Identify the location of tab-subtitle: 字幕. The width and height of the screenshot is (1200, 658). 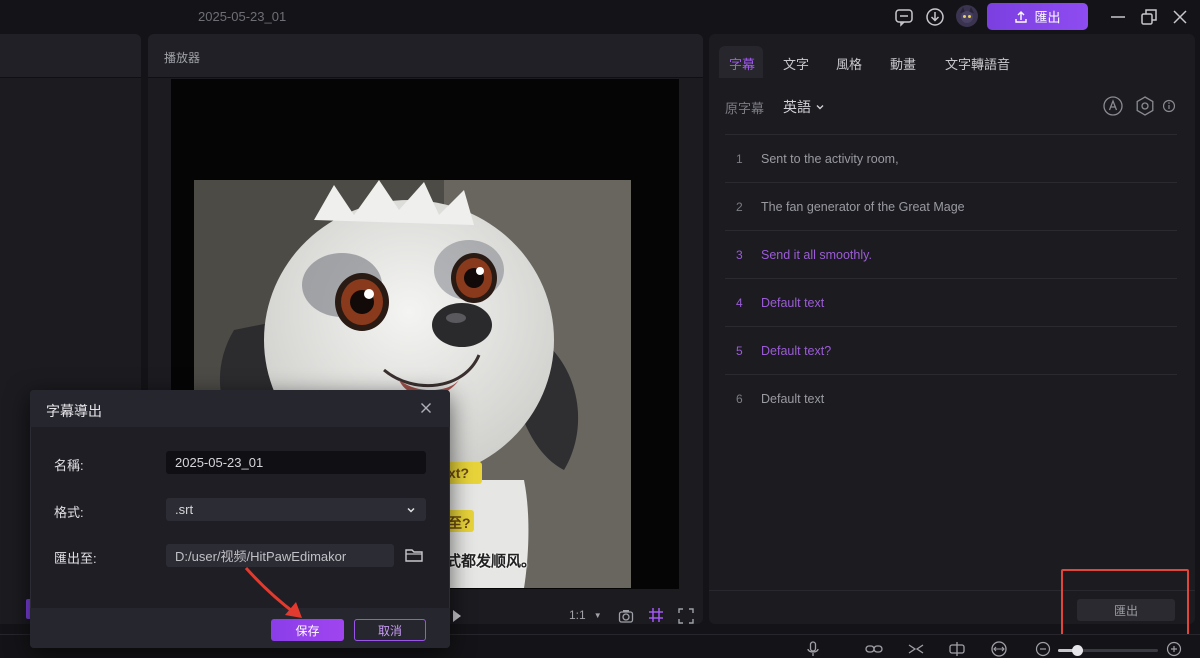
(742, 63).